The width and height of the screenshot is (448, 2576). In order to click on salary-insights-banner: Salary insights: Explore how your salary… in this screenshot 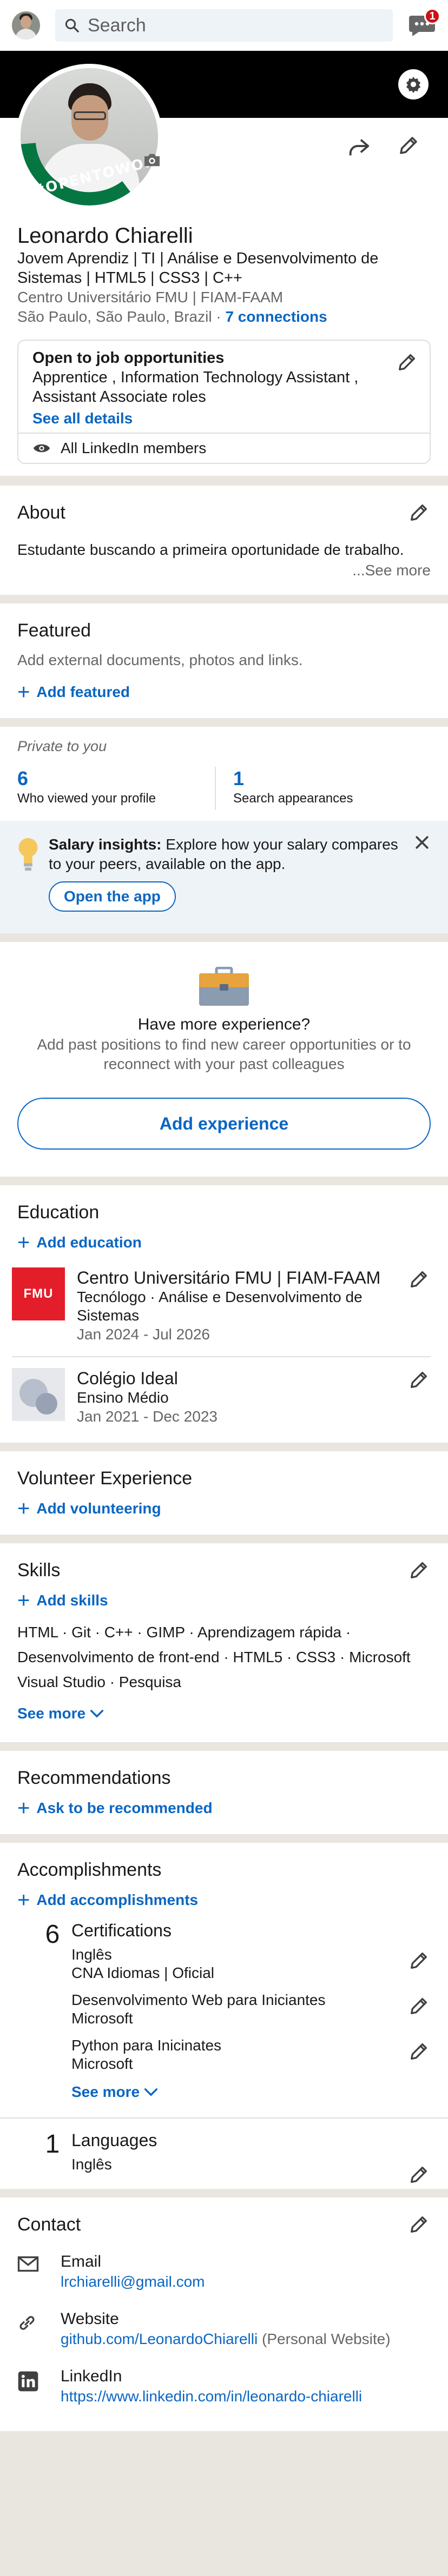, I will do `click(224, 877)`.